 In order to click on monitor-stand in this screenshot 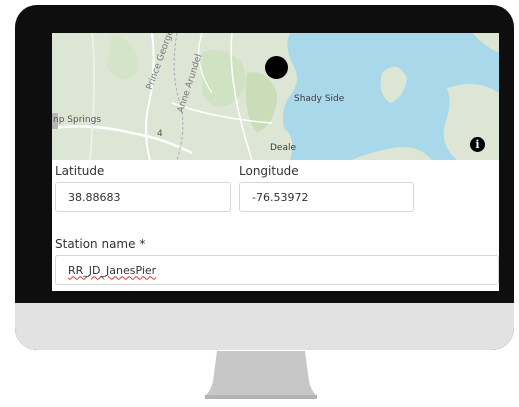, I will do `click(261, 375)`.